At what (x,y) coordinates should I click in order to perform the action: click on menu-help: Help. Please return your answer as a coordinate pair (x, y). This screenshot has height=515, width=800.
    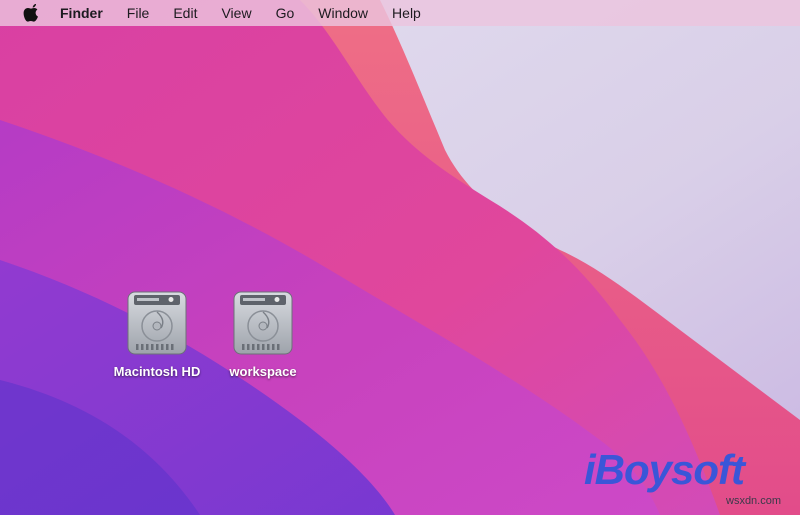
    Looking at the image, I should click on (406, 13).